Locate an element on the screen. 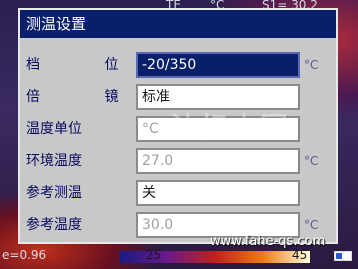 The width and height of the screenshot is (358, 269). settings-row-lens: 倍 镜 标准 is located at coordinates (178, 97).